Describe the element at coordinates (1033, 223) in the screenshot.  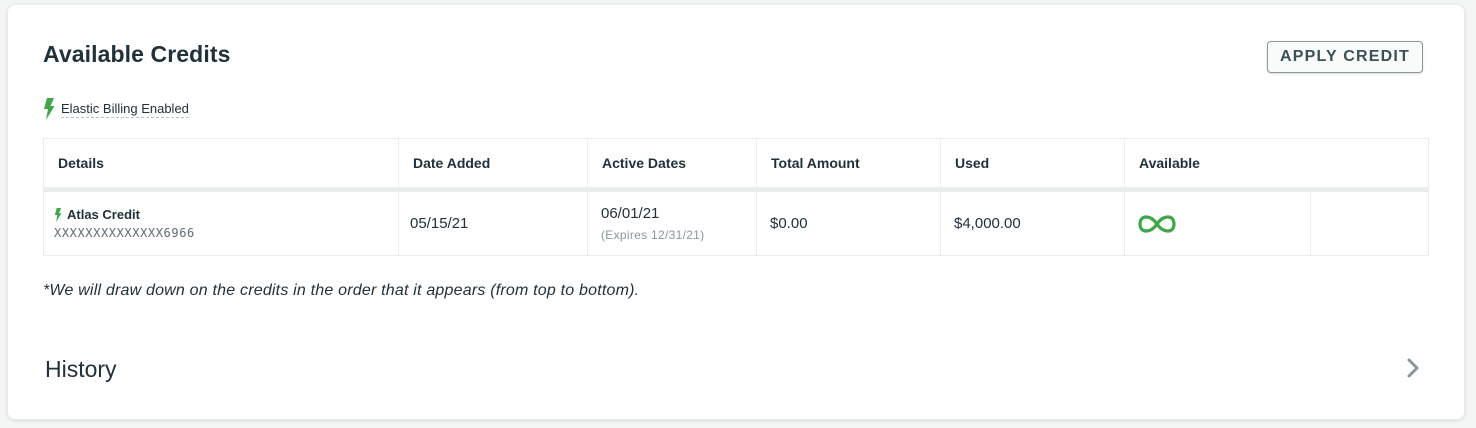
I see `cell-used: $4,000.00` at that location.